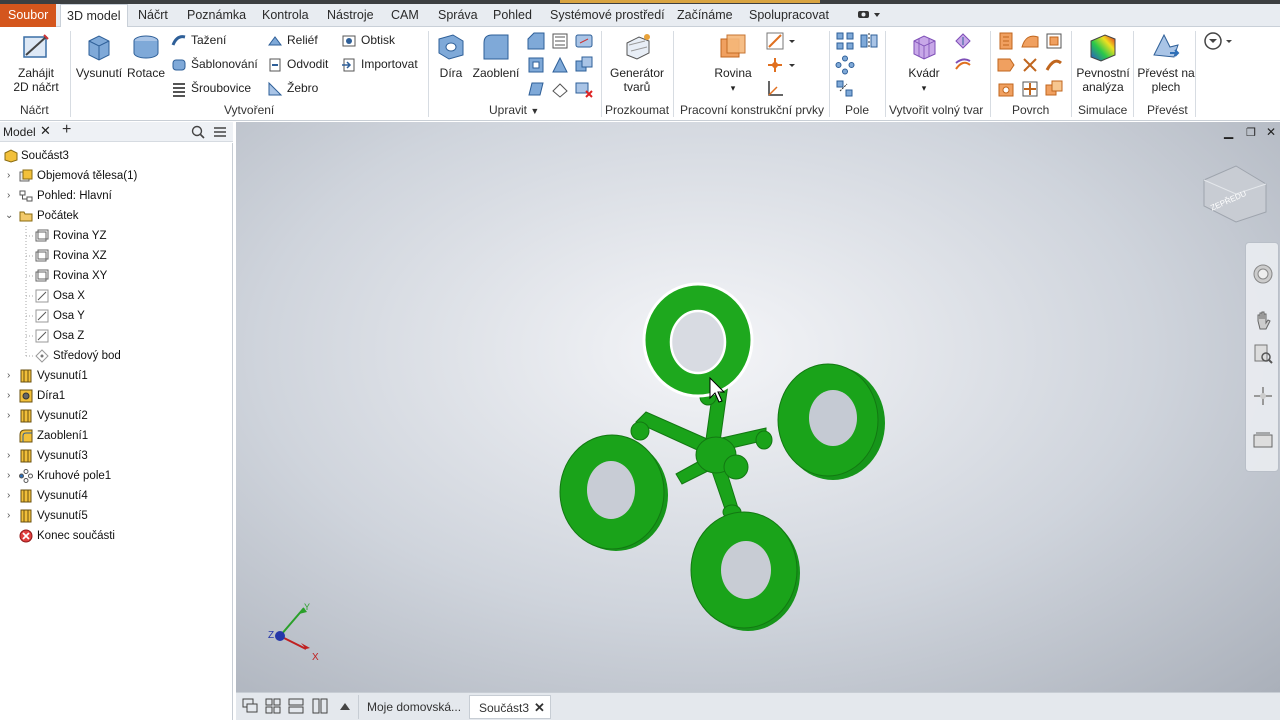 This screenshot has width=1280, height=720. I want to click on work-point-button, so click(775, 65).